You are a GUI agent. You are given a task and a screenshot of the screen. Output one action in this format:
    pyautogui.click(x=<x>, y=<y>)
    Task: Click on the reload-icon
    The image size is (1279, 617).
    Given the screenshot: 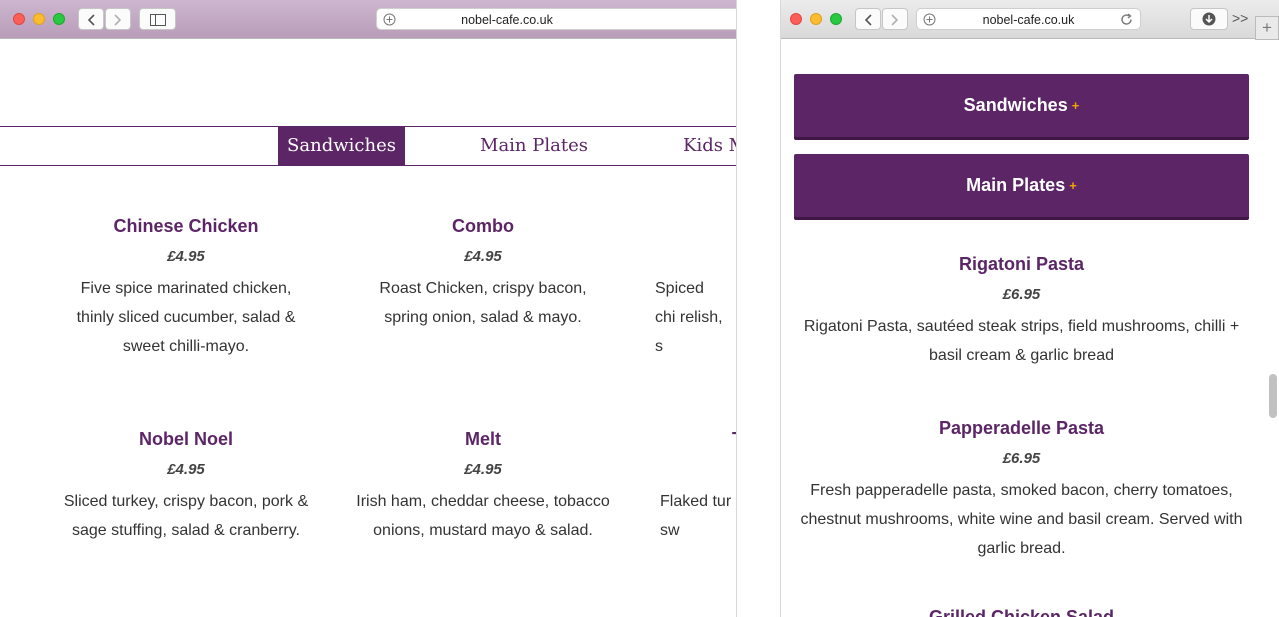 What is the action you would take?
    pyautogui.click(x=1126, y=19)
    